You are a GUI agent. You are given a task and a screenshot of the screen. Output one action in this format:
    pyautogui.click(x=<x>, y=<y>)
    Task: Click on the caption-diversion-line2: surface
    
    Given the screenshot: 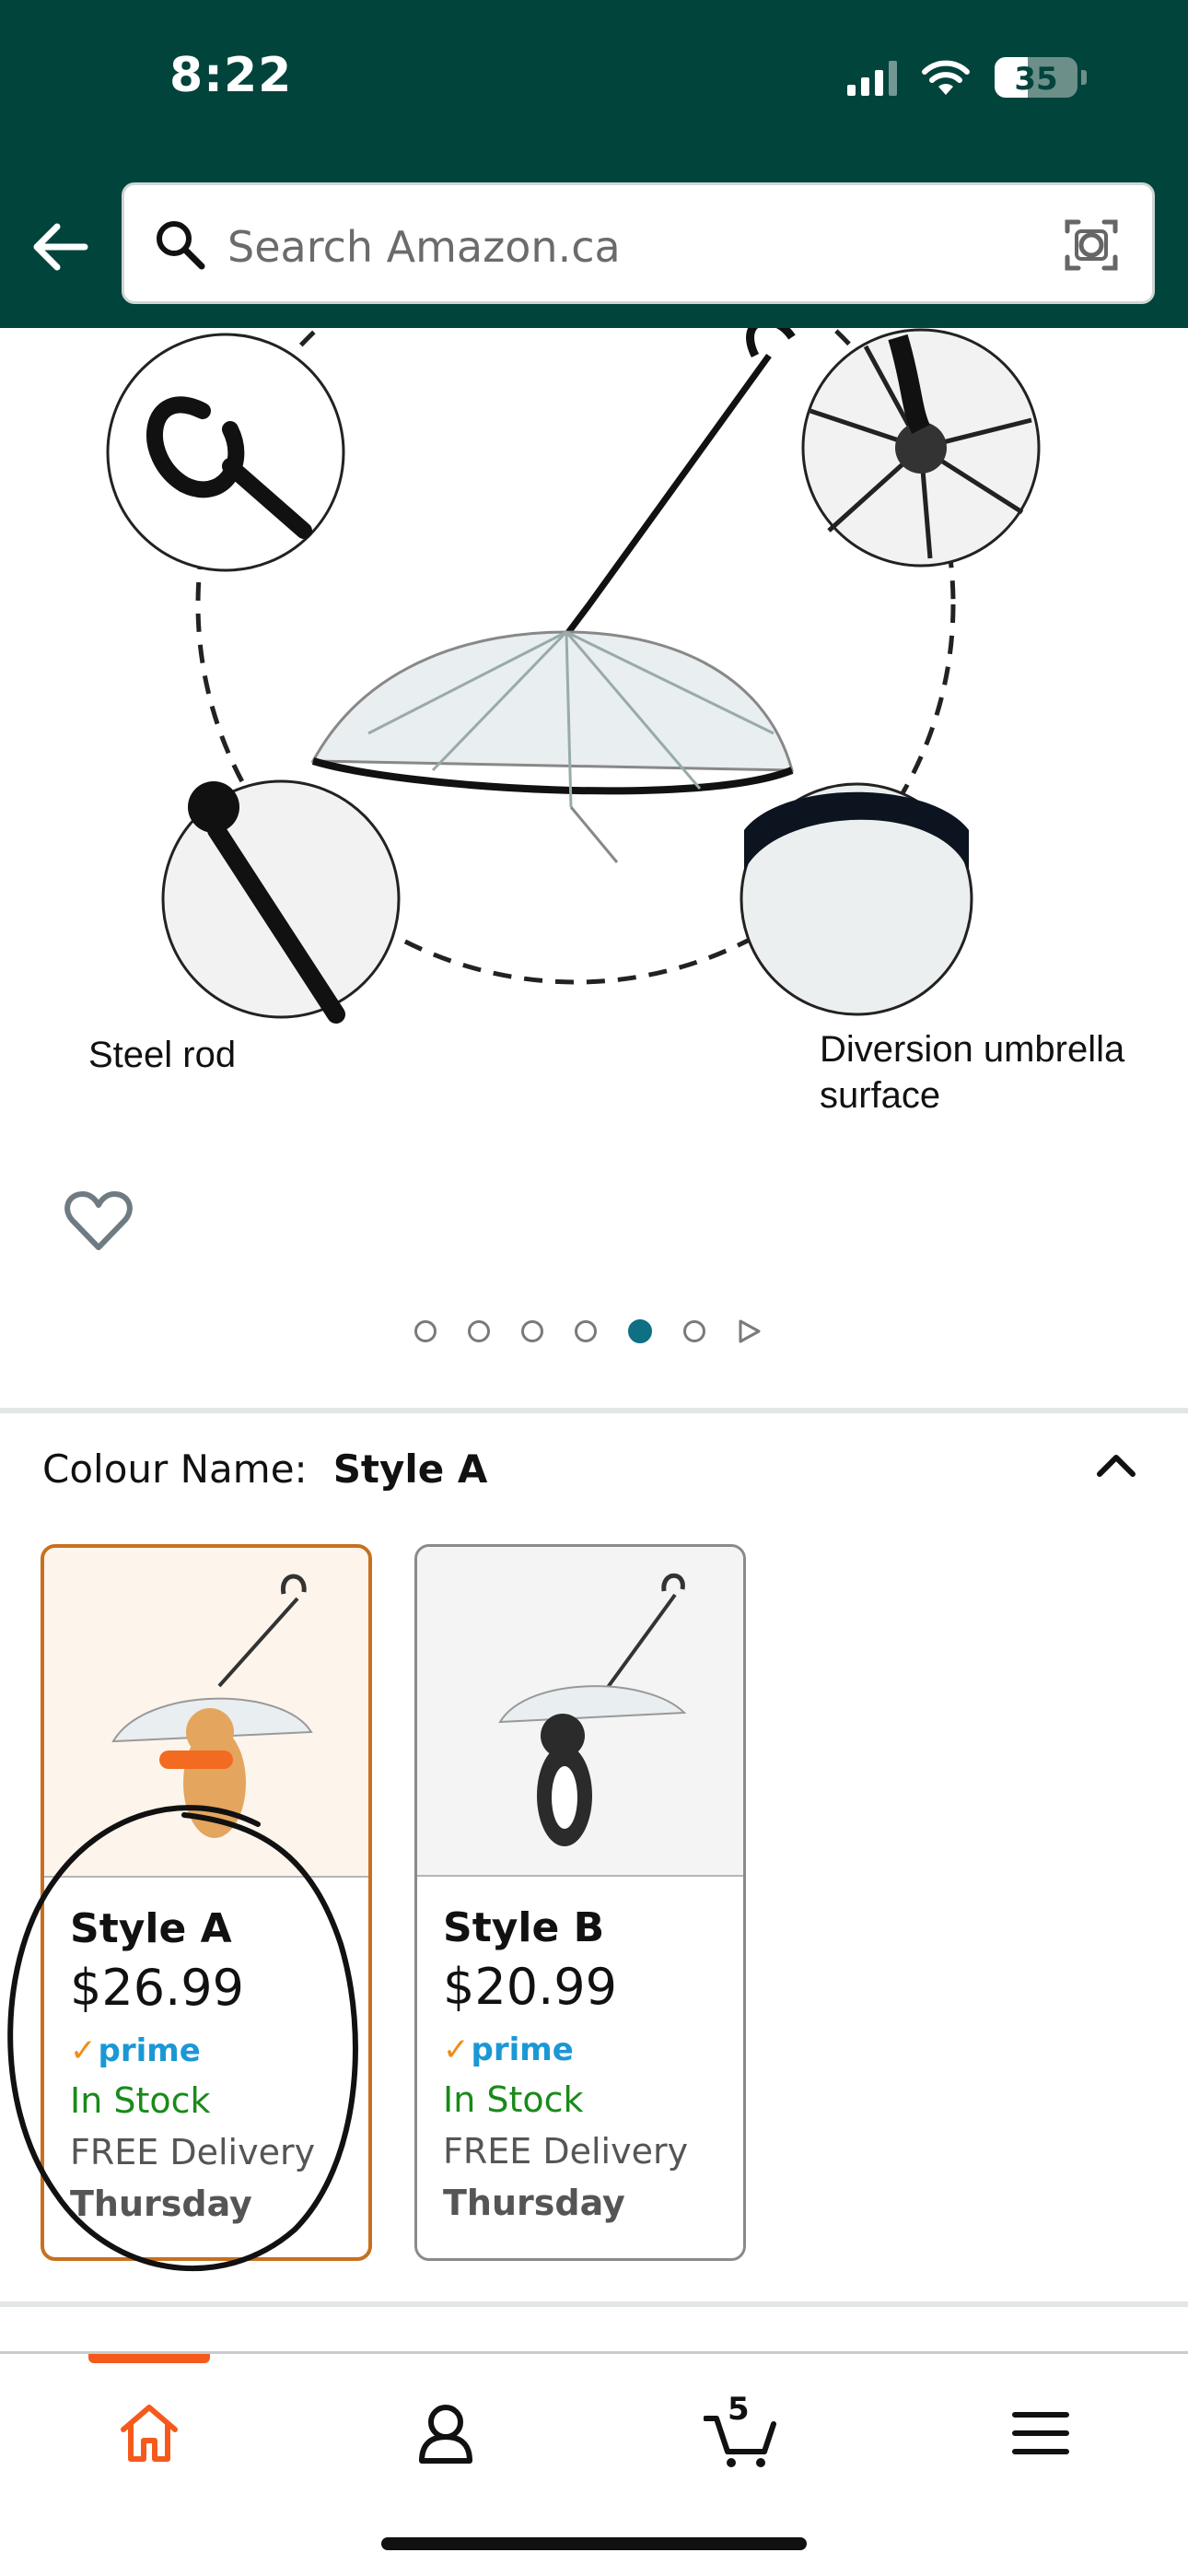 What is the action you would take?
    pyautogui.click(x=880, y=1095)
    